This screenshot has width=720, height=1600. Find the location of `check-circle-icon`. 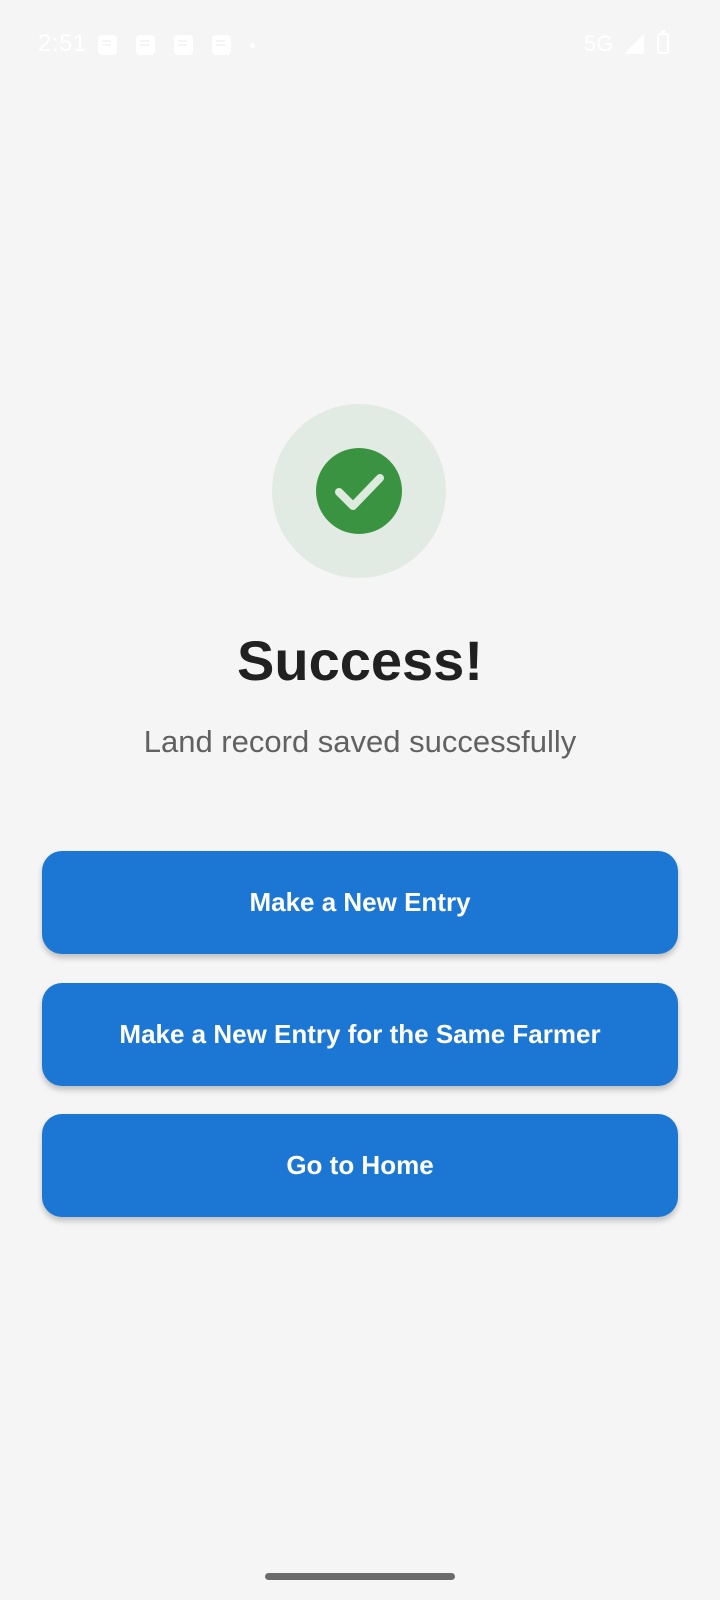

check-circle-icon is located at coordinates (359, 491).